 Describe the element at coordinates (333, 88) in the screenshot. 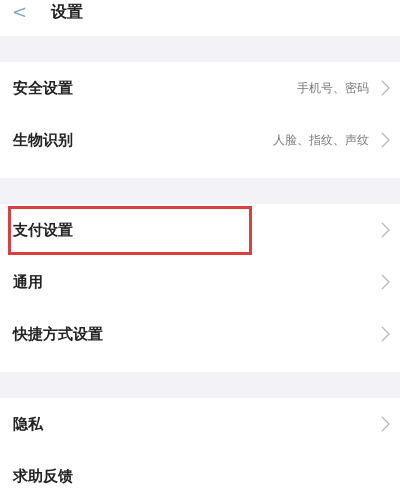

I see `row-value: 手机号、密码` at that location.